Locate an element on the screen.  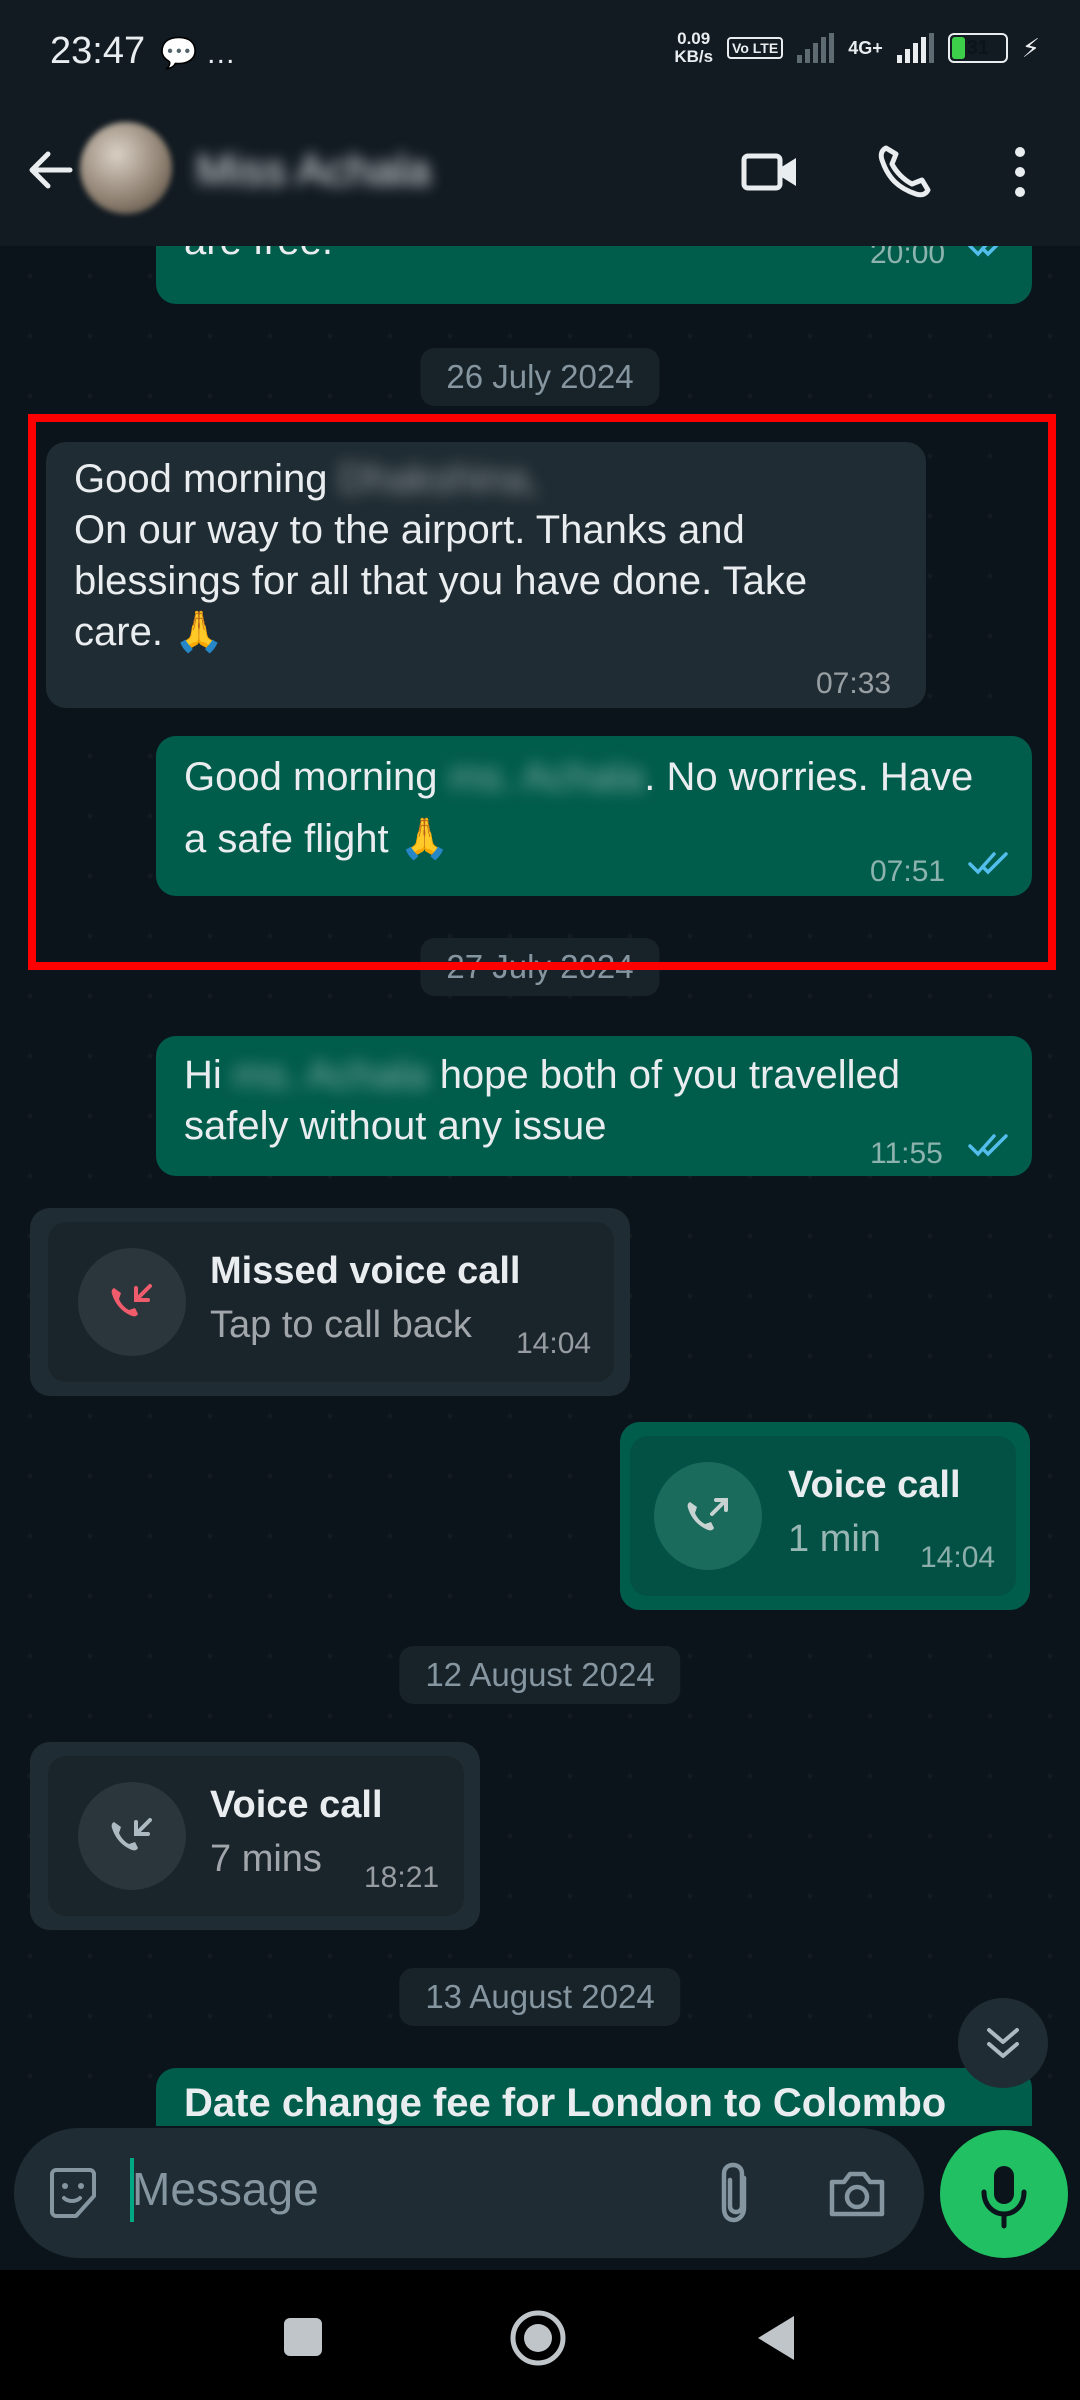
message-text: are free. is located at coordinates (258, 256).